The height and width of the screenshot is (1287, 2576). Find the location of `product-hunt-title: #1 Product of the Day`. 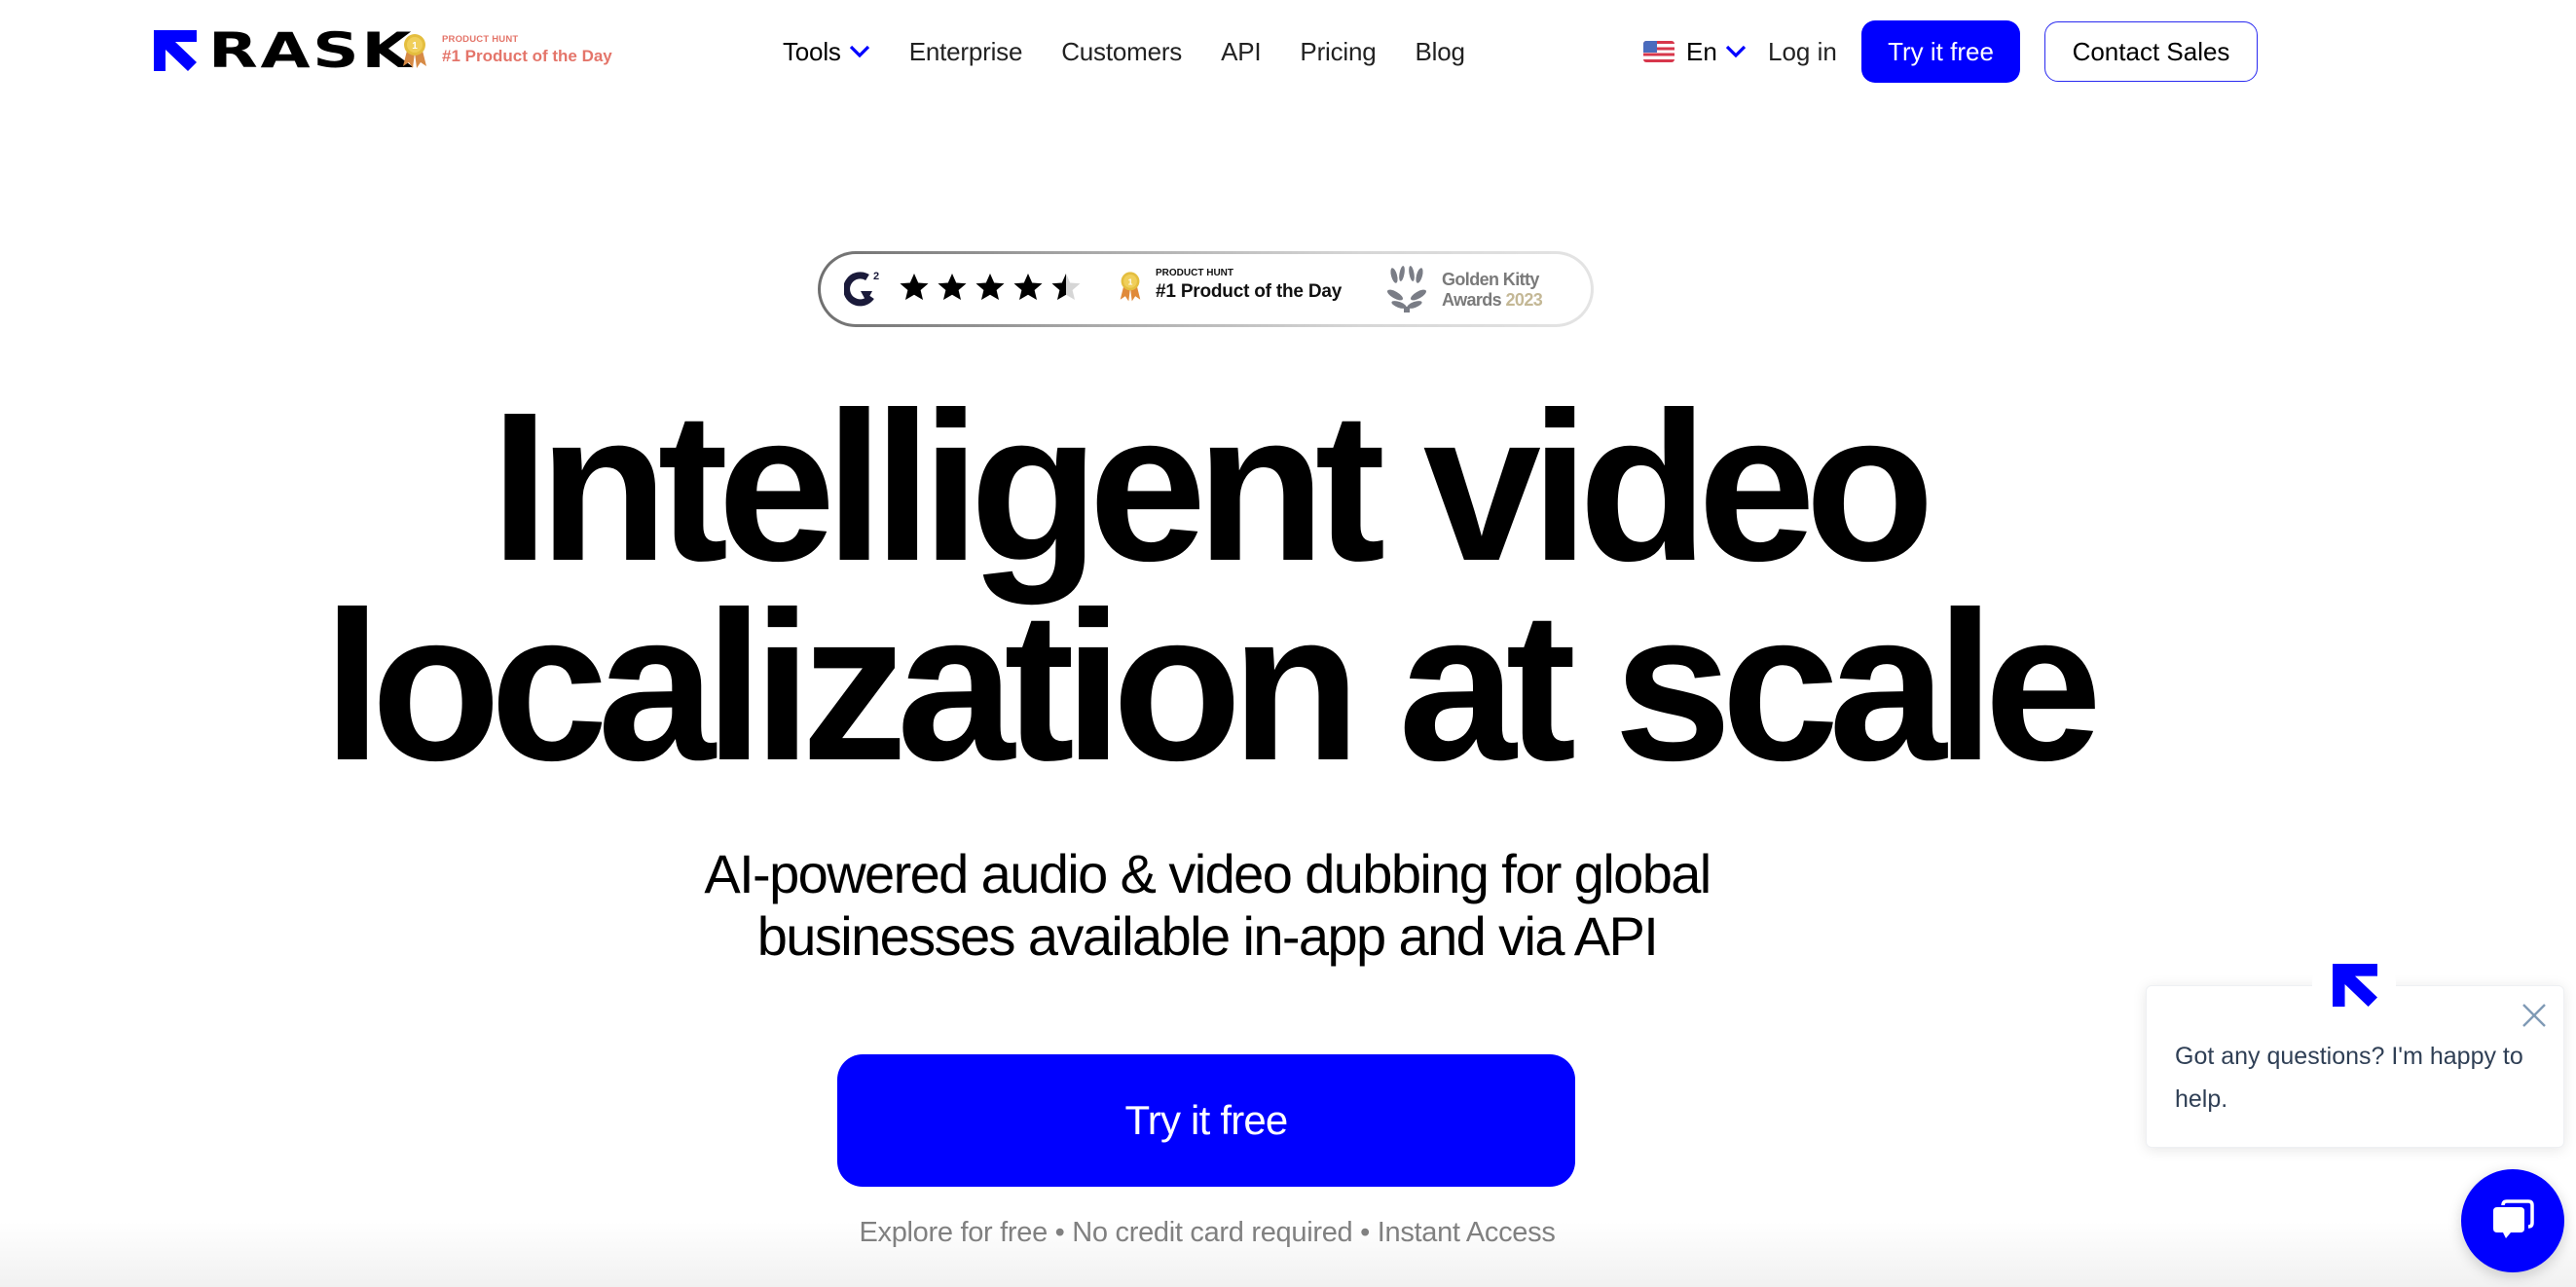

product-hunt-title: #1 Product of the Day is located at coordinates (527, 56).